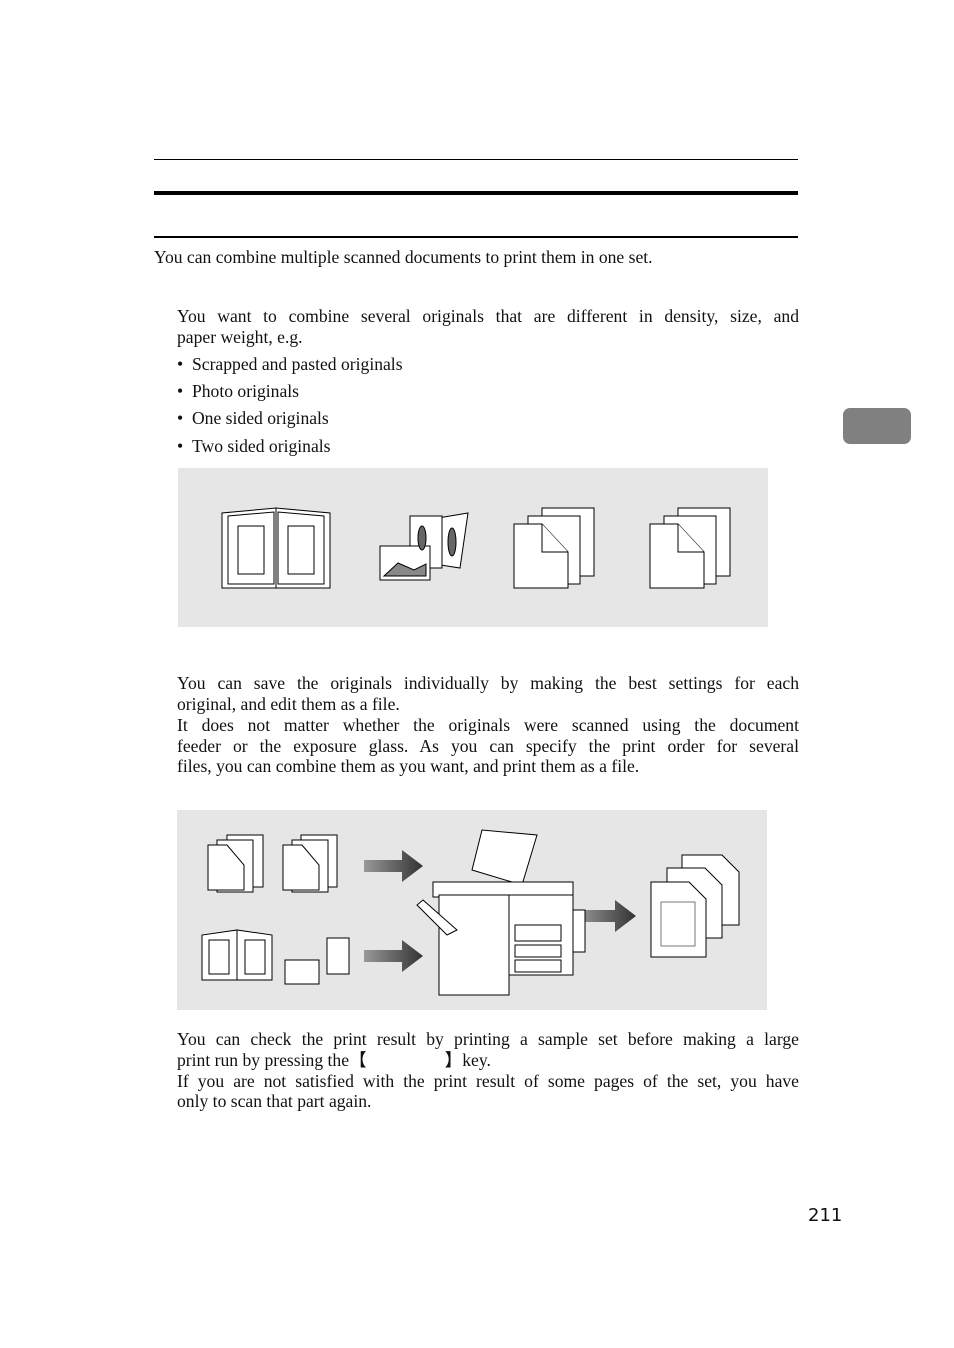 The width and height of the screenshot is (954, 1348). I want to click on key-bracket-close: 】, so click(453, 1060).